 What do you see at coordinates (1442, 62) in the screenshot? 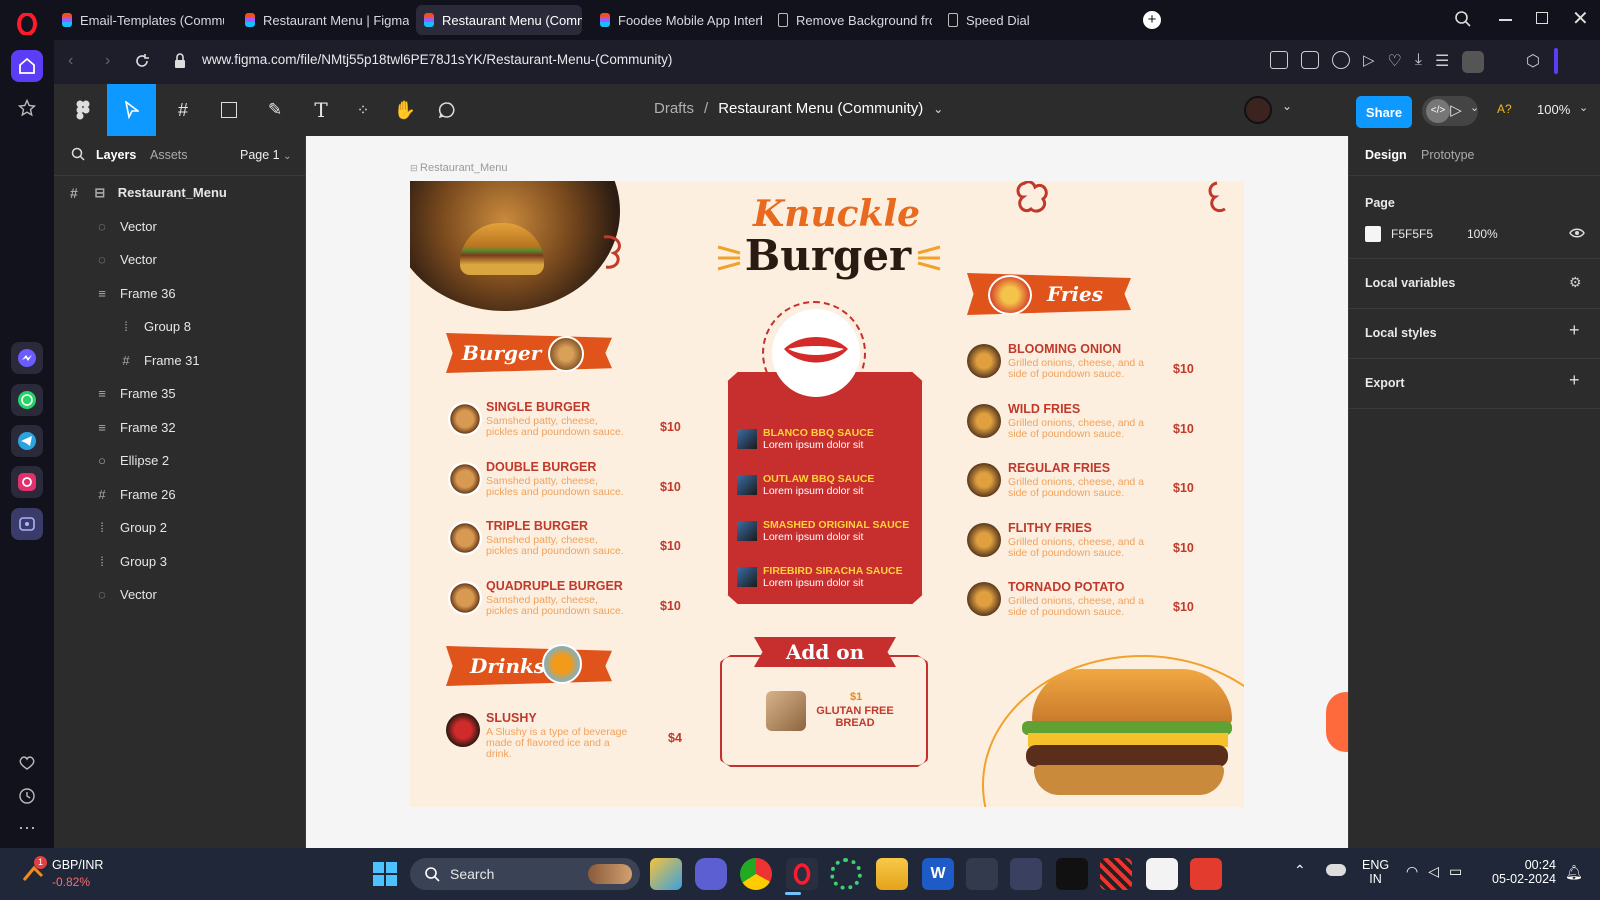
I see `easy-setup-icon: ☰` at bounding box center [1442, 62].